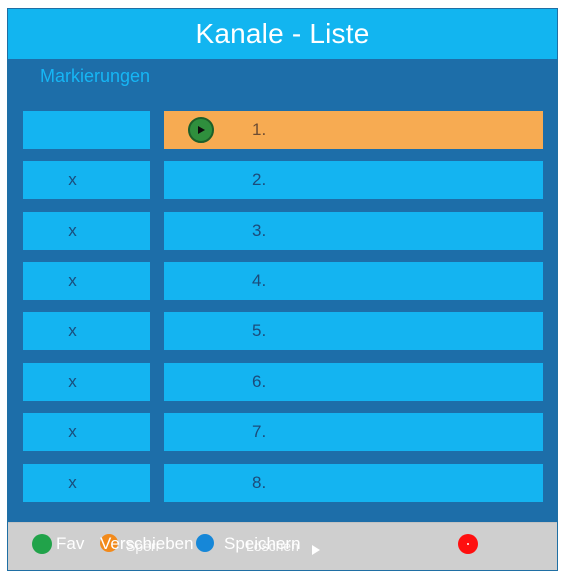 This screenshot has width=565, height=579. I want to click on channel-cell: 3., so click(353, 231).